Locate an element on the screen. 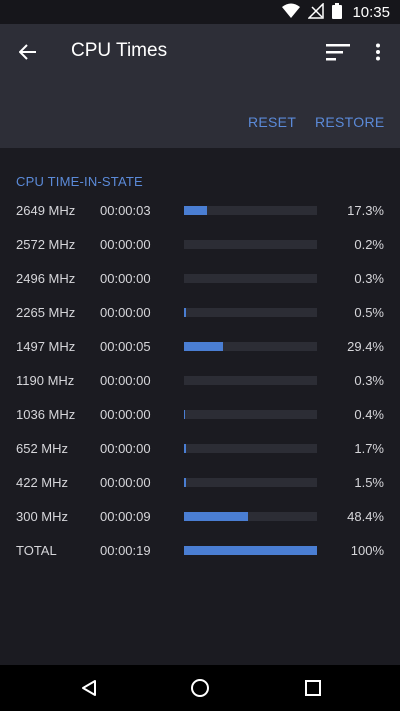  total-percentage-value: 100% is located at coordinates (367, 550).